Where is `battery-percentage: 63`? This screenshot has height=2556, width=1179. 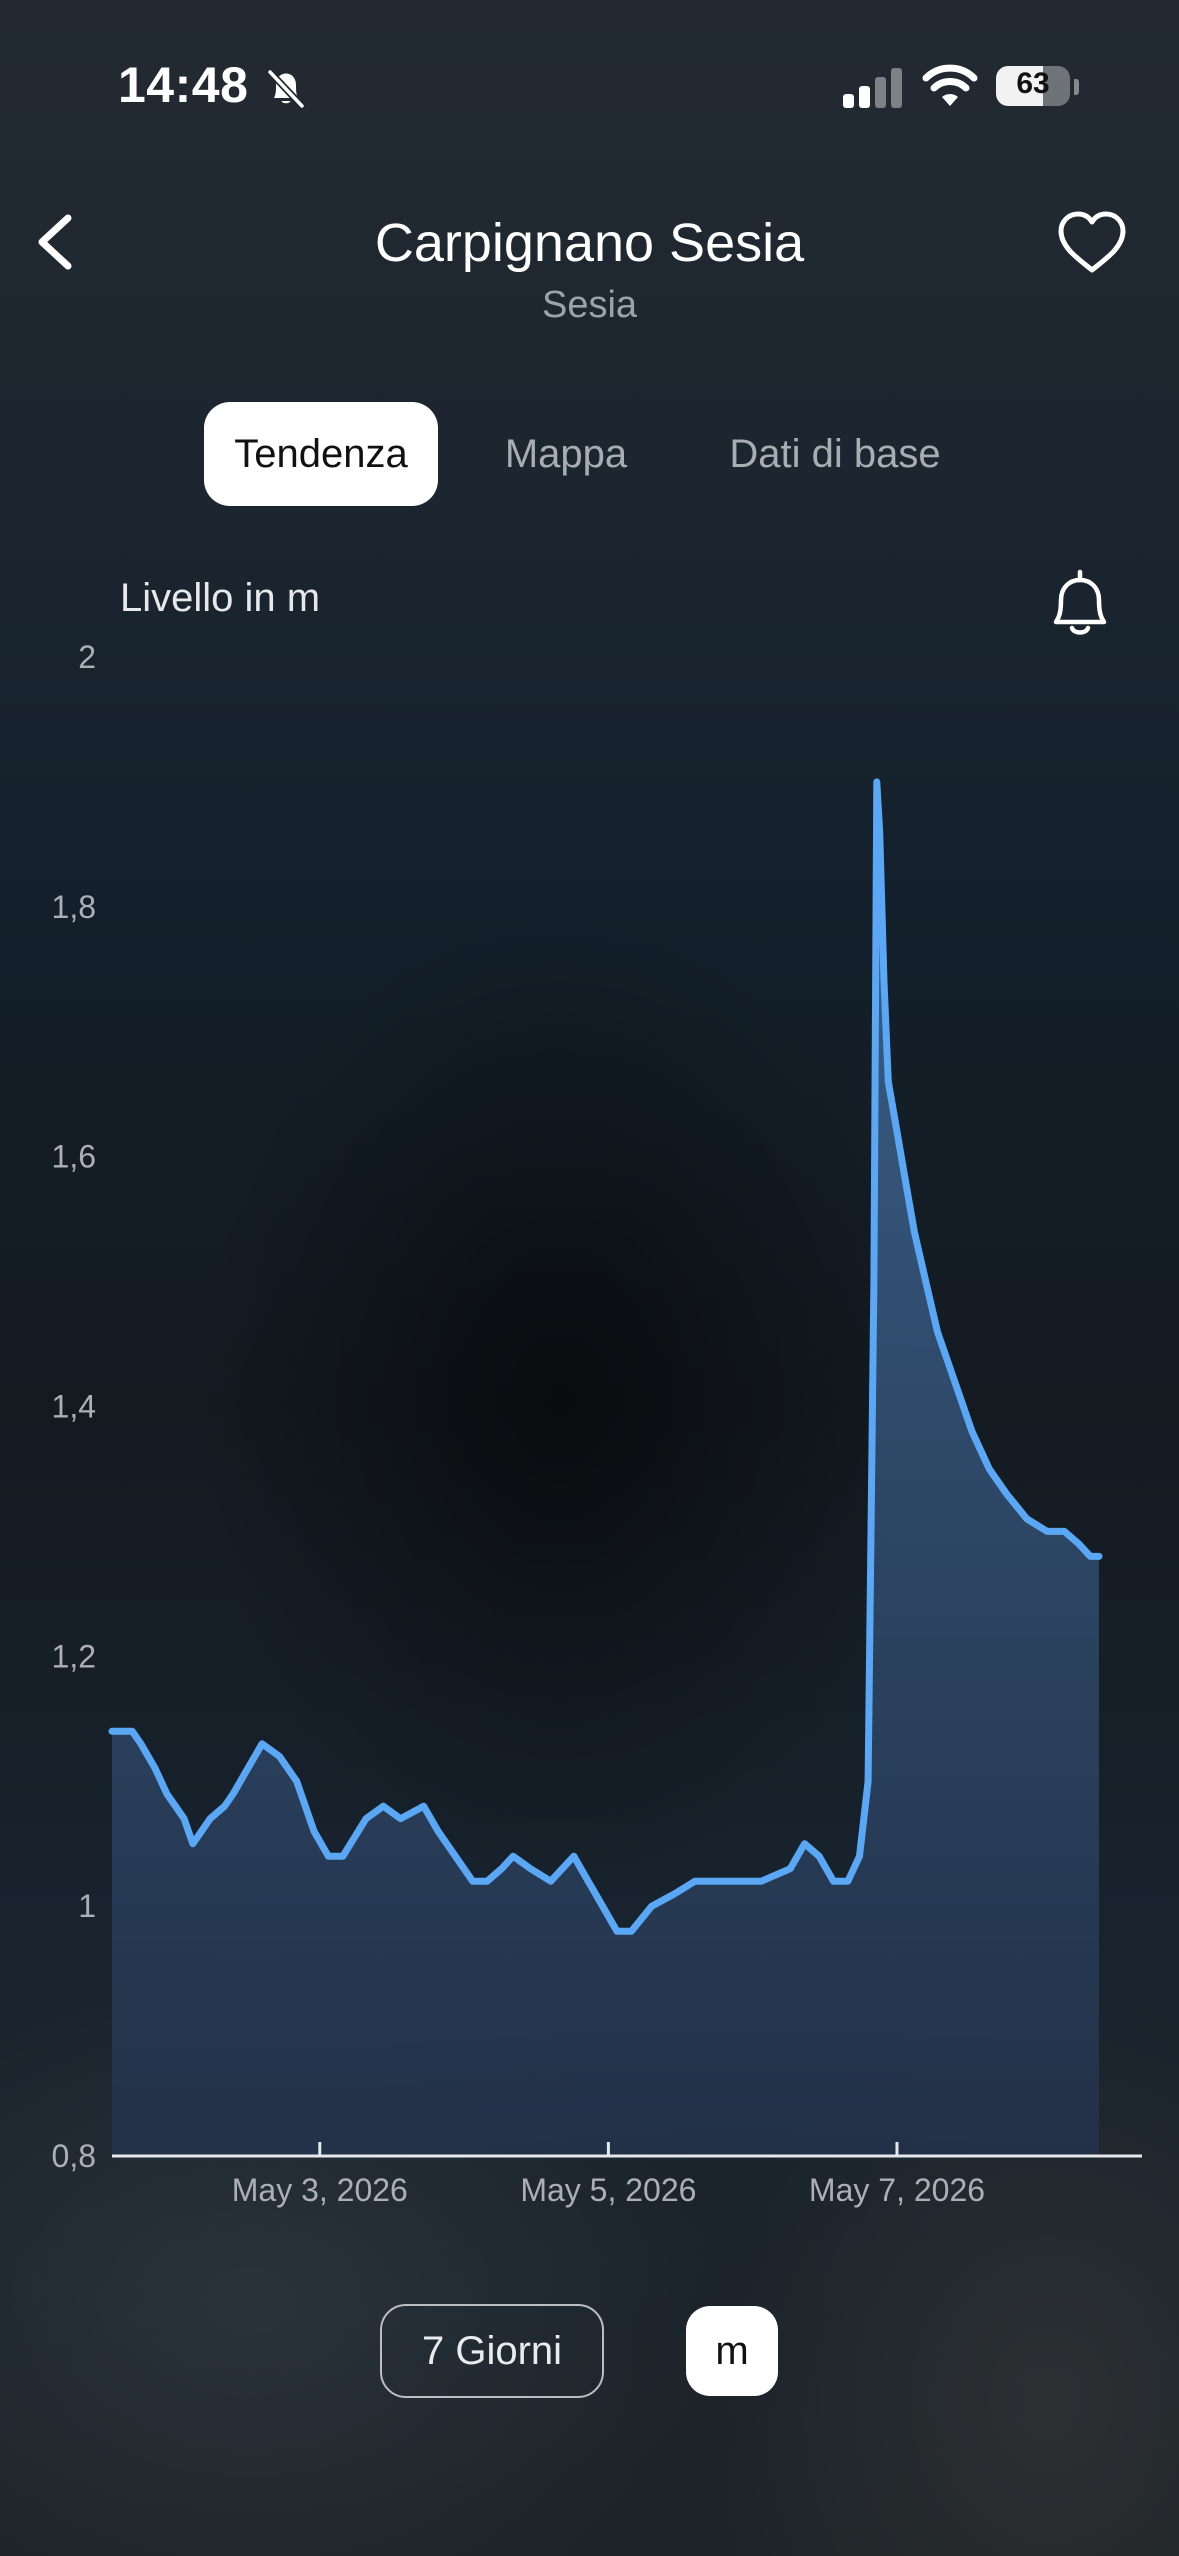
battery-percentage: 63 is located at coordinates (1033, 83).